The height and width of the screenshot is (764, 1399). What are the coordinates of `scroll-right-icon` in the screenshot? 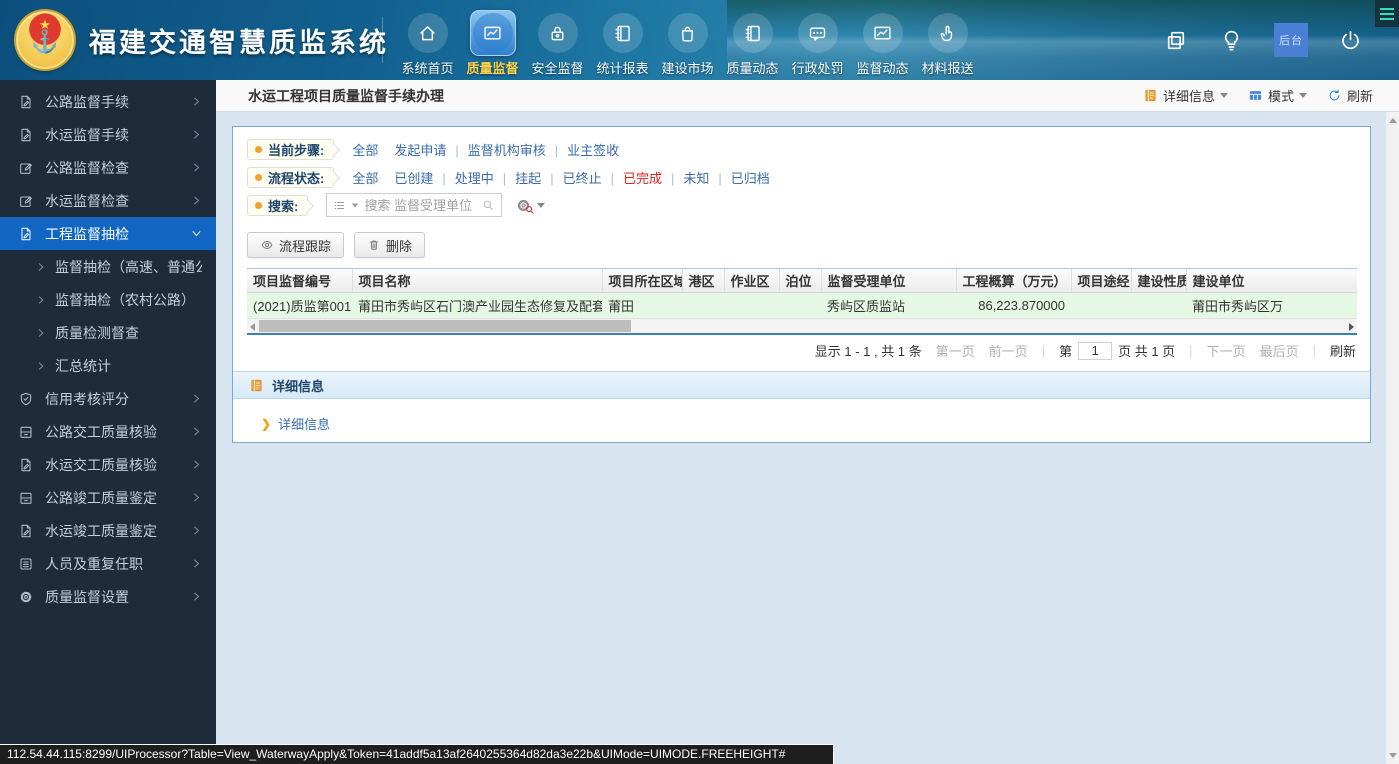 It's located at (1351, 327).